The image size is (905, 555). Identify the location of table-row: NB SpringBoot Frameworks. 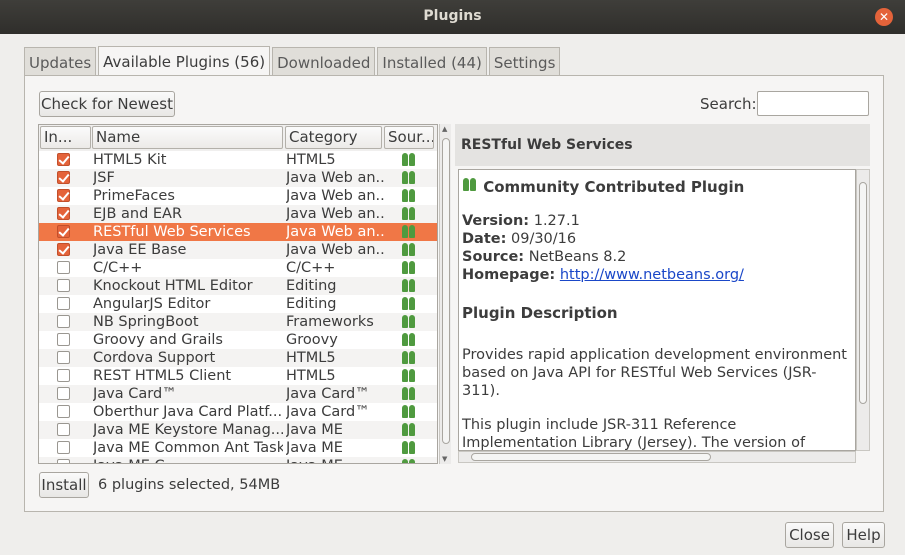
(238, 322).